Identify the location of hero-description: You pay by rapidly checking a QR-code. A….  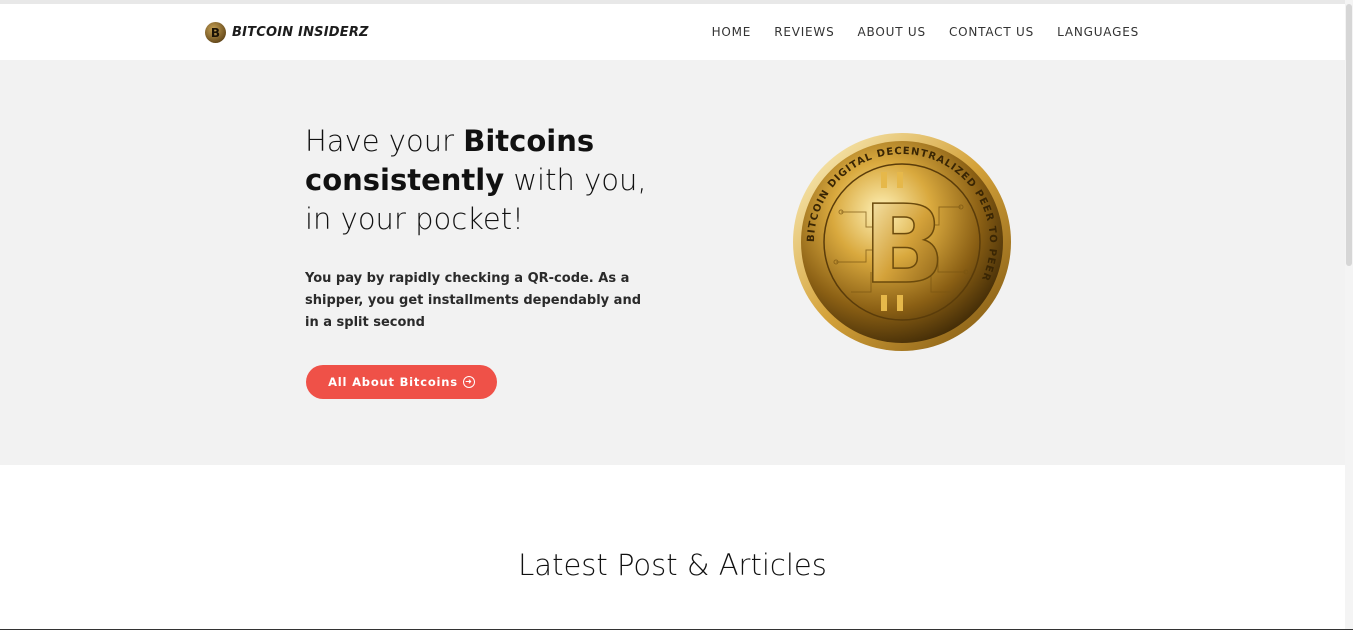
(473, 300).